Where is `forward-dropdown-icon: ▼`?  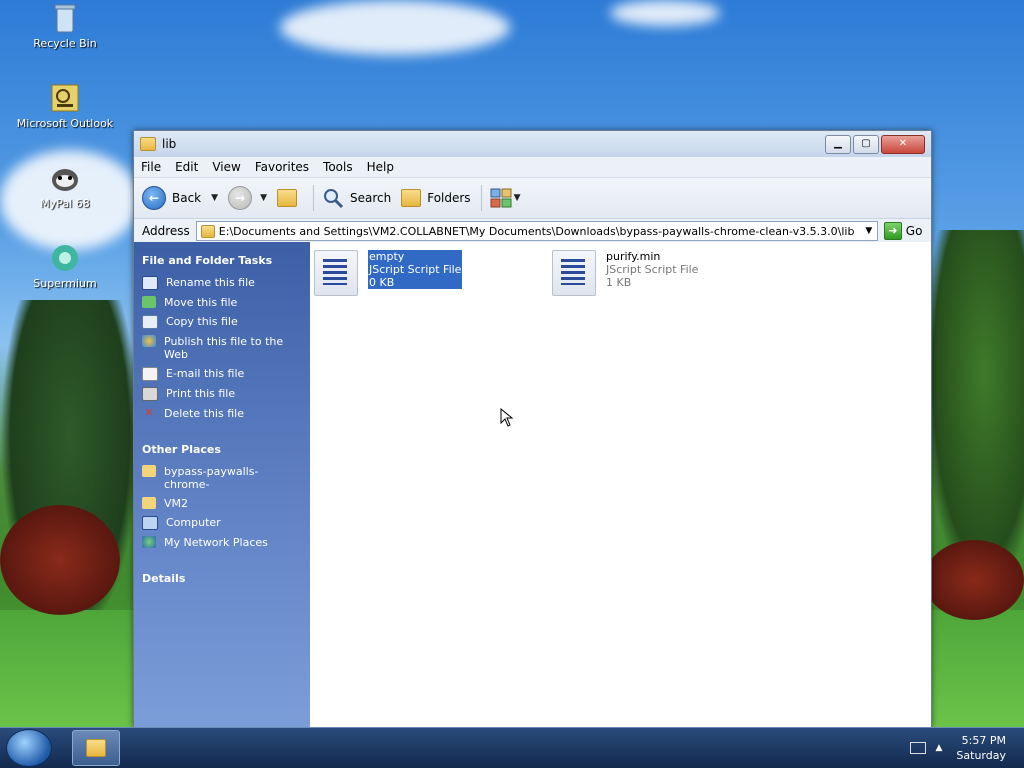 forward-dropdown-icon: ▼ is located at coordinates (263, 198).